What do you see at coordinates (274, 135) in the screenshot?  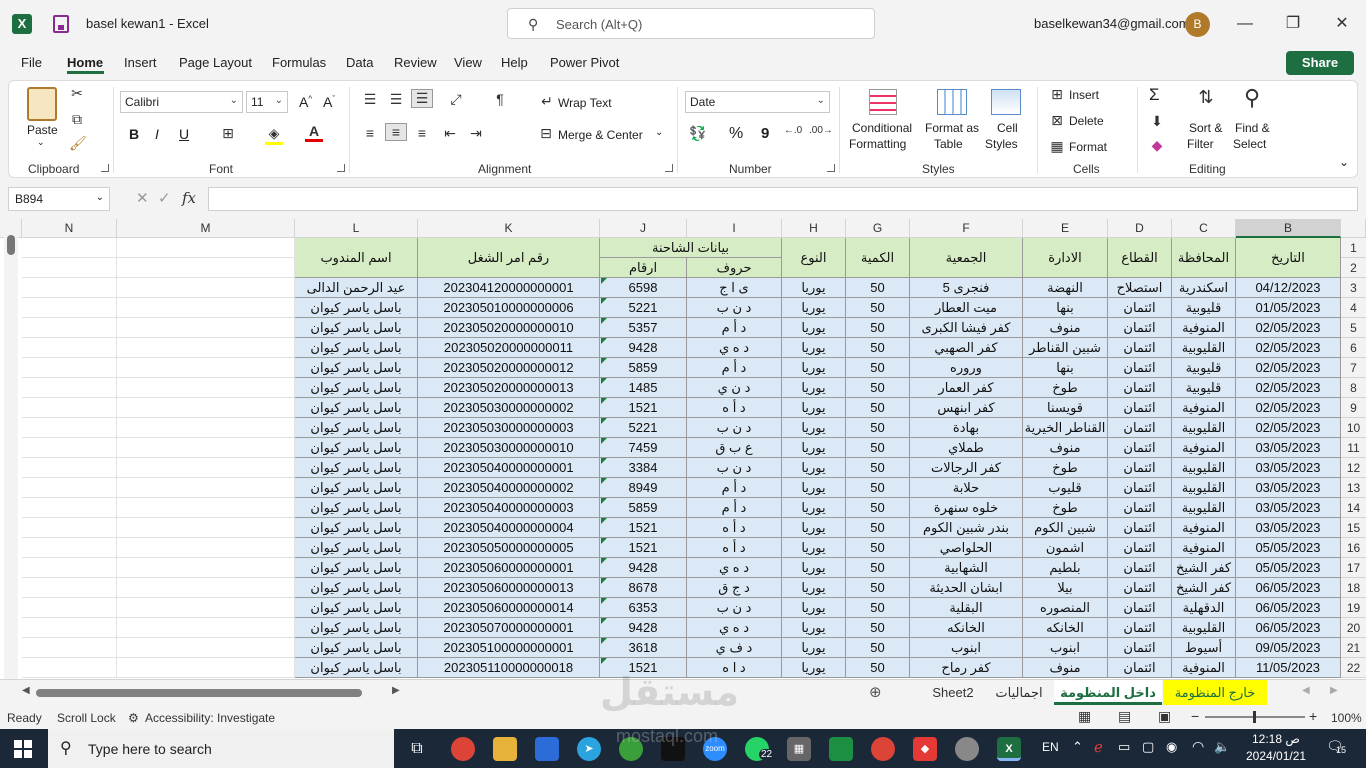 I see `fill-color-icon: ◈` at bounding box center [274, 135].